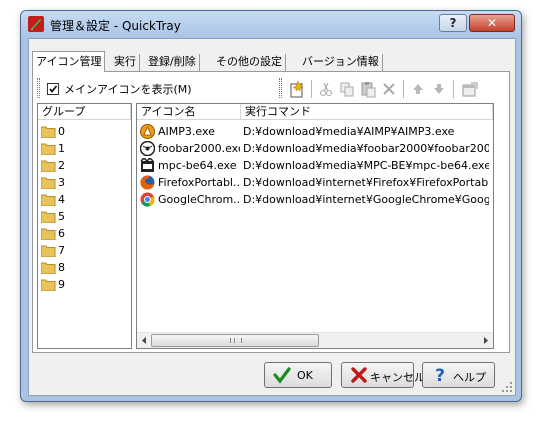  I want to click on group-item-label: 4, so click(61, 199).